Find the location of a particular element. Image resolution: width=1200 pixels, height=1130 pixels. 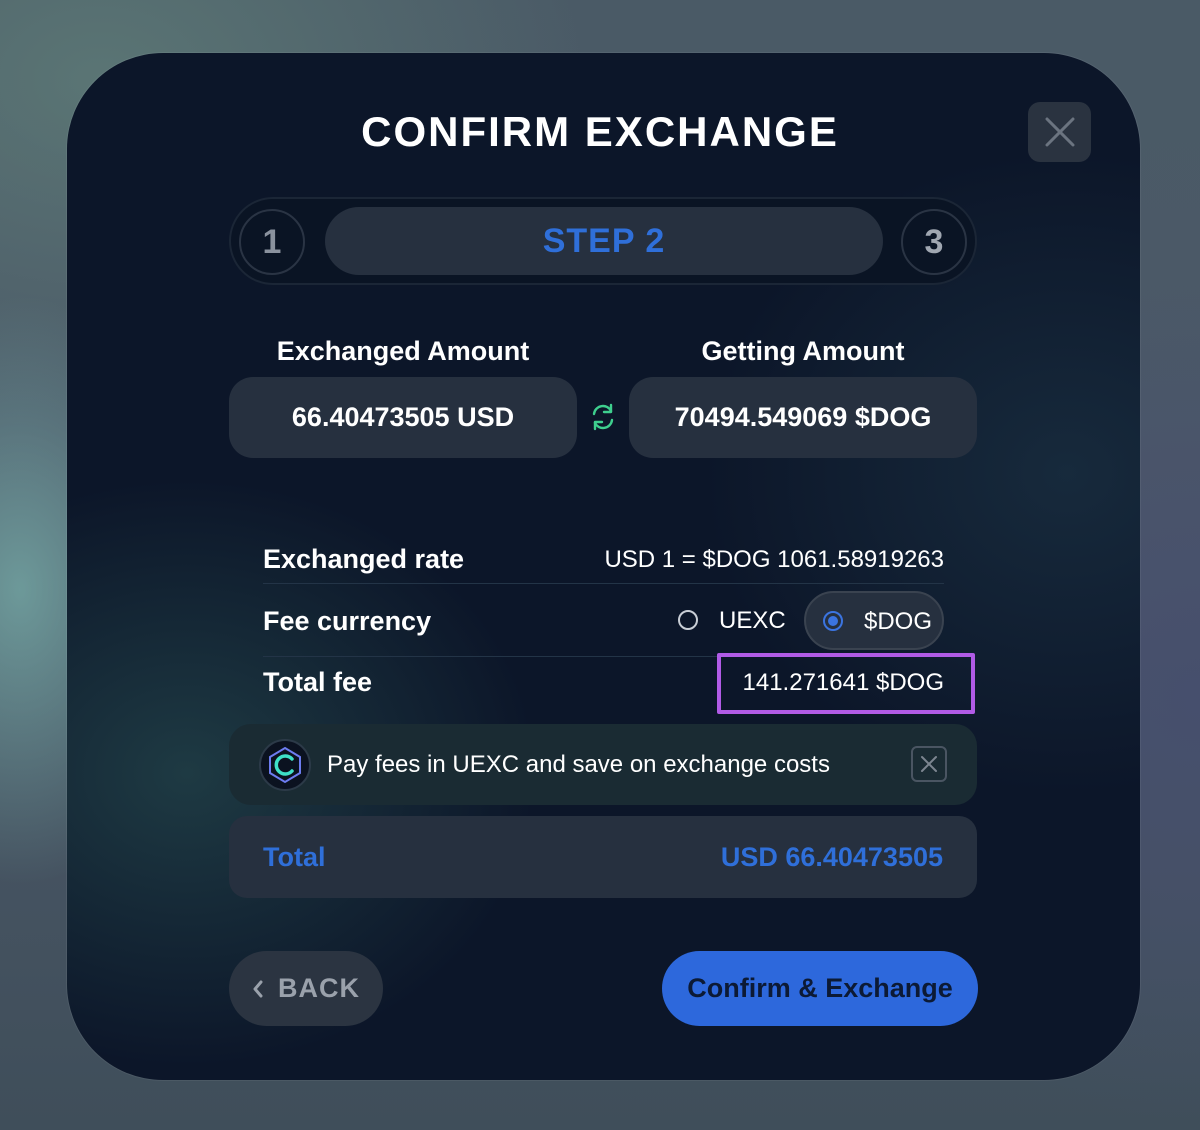

total-fee-label: Total fee is located at coordinates (318, 682).